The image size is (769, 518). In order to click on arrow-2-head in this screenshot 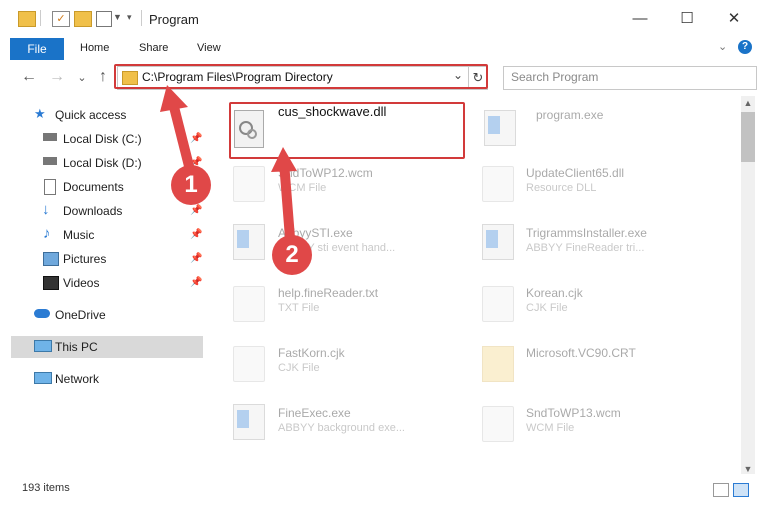, I will do `click(284, 159)`.